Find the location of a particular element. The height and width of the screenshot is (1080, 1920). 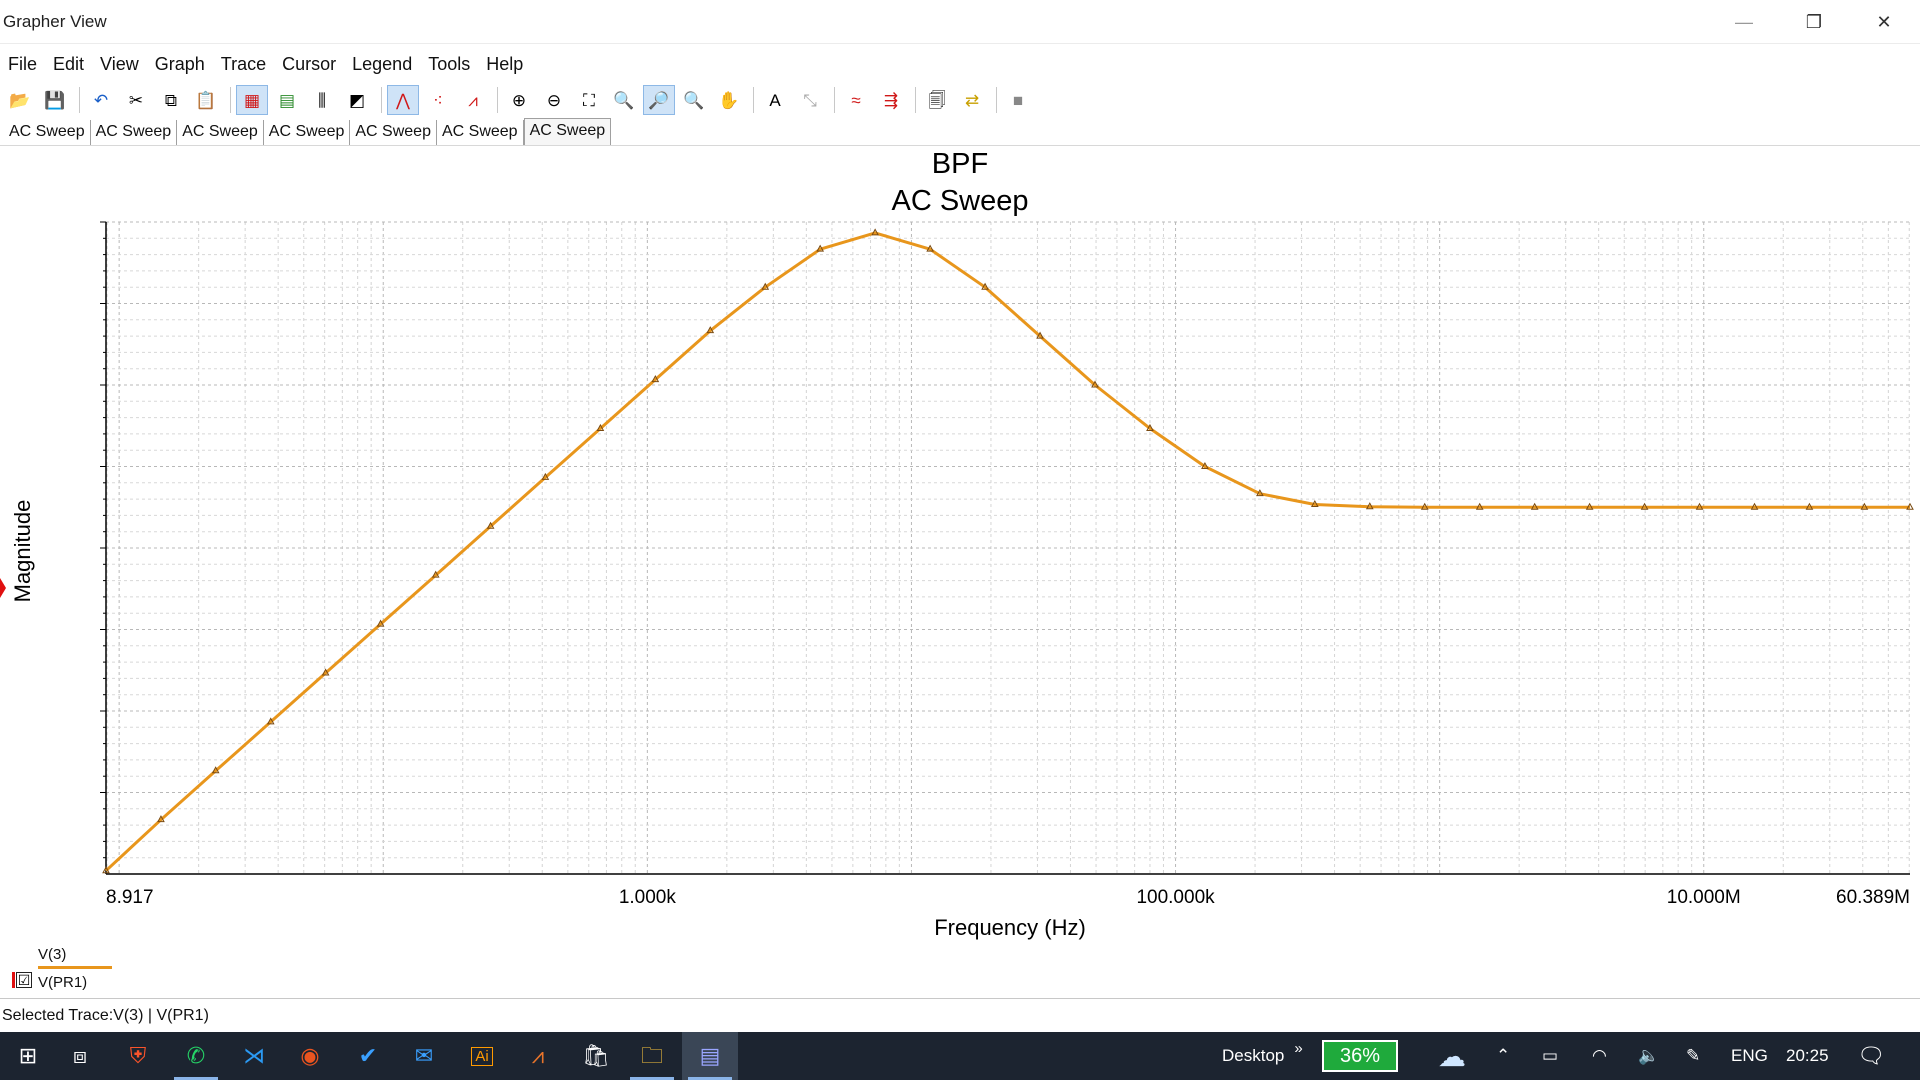

file-explorer-taskbar-button: 🗀 is located at coordinates (652, 1056).